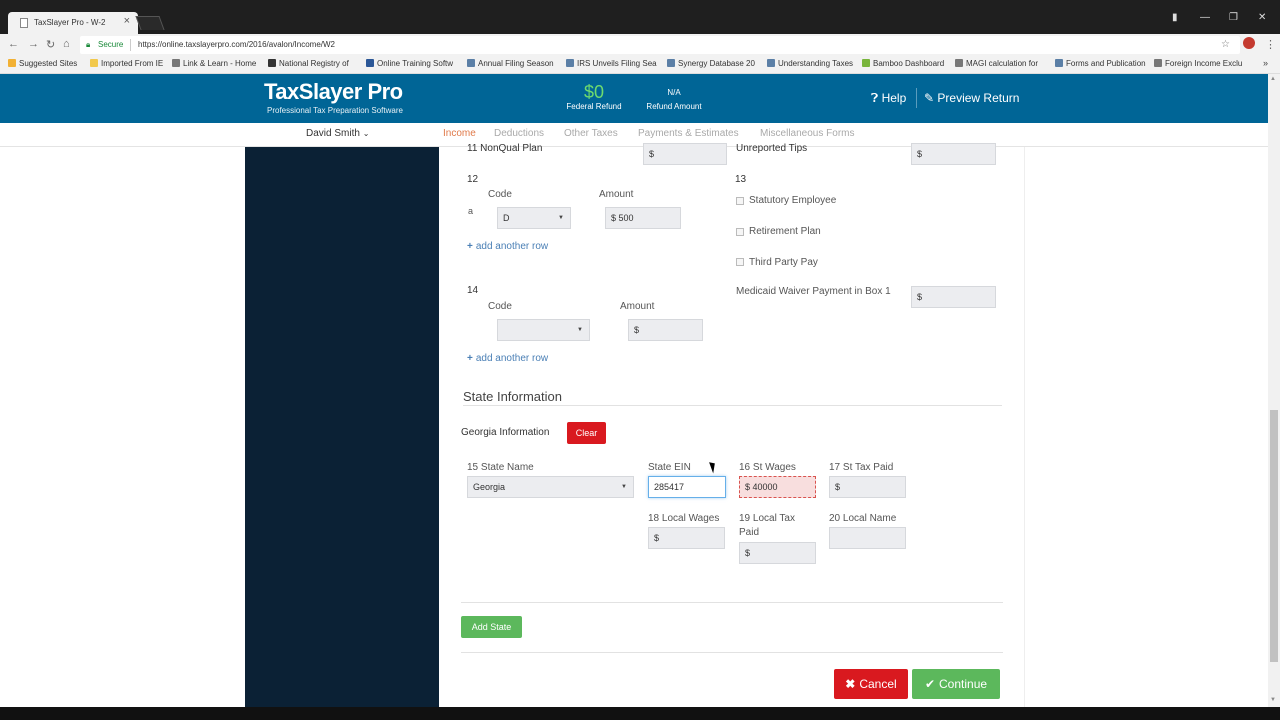 The image size is (1280, 720). What do you see at coordinates (1273, 79) in the screenshot?
I see `scroll-up-icon: ▲` at bounding box center [1273, 79].